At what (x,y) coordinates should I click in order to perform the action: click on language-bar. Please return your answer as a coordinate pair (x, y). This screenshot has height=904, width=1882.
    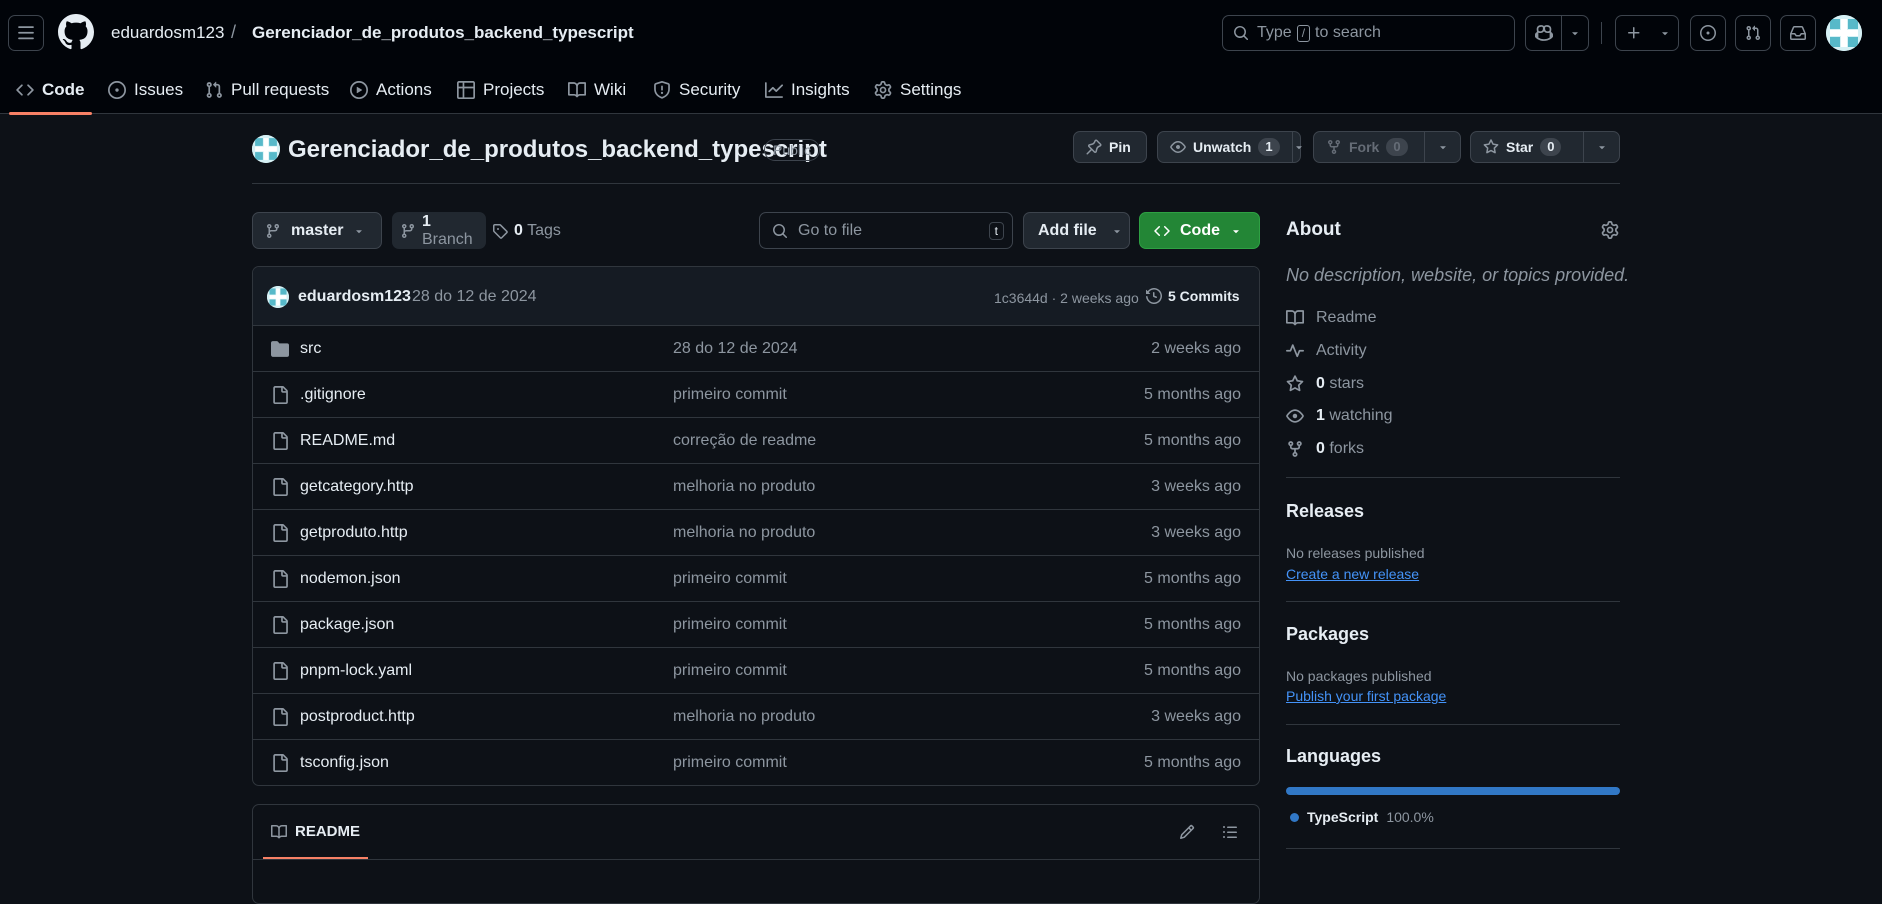
    Looking at the image, I should click on (1453, 791).